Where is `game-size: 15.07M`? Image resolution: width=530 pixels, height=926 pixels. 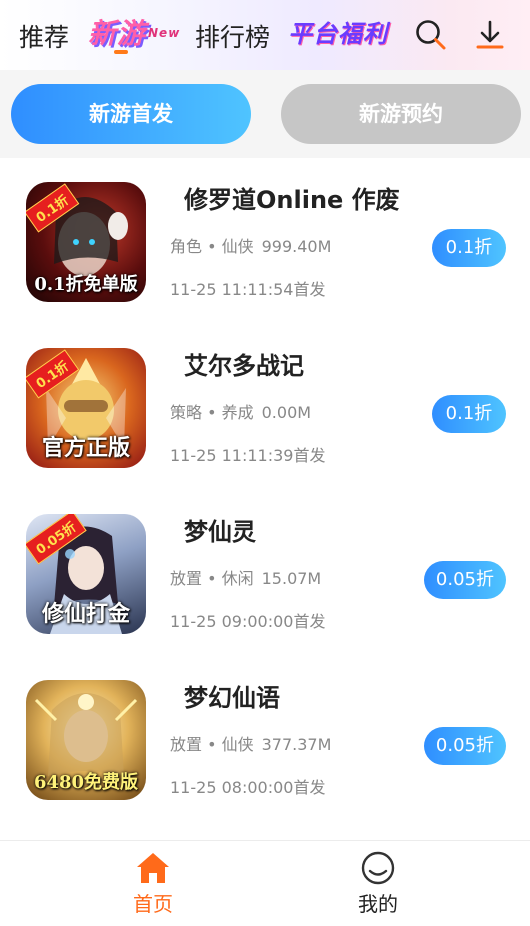
game-size: 15.07M is located at coordinates (291, 578).